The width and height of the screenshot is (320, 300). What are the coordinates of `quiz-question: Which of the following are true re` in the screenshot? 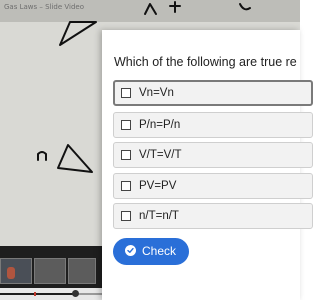 It's located at (205, 62).